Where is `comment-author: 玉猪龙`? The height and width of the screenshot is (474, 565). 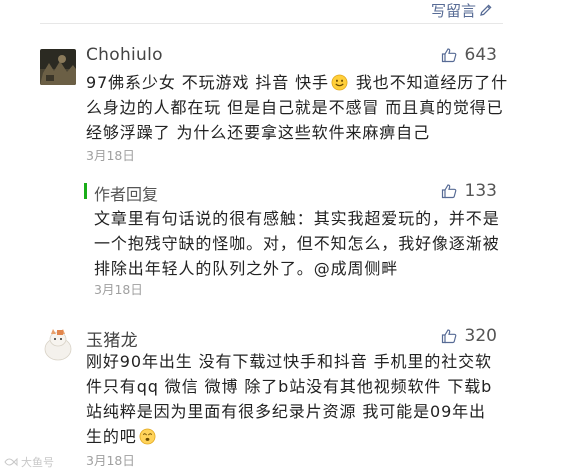
comment-author: 玉猪龙 is located at coordinates (112, 338).